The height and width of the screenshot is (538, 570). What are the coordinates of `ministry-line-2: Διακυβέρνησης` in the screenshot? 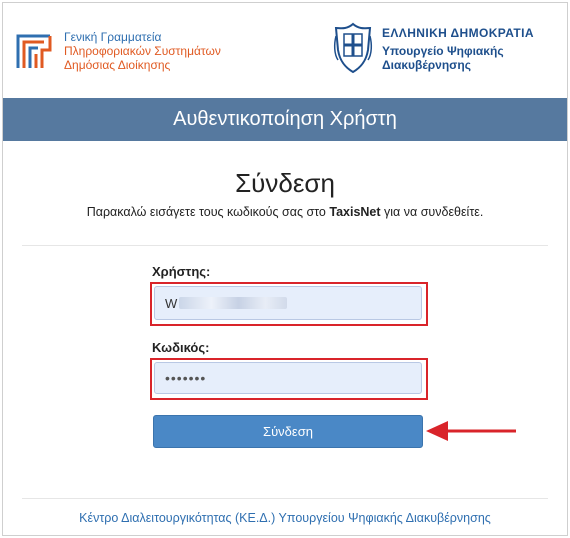 It's located at (426, 65).